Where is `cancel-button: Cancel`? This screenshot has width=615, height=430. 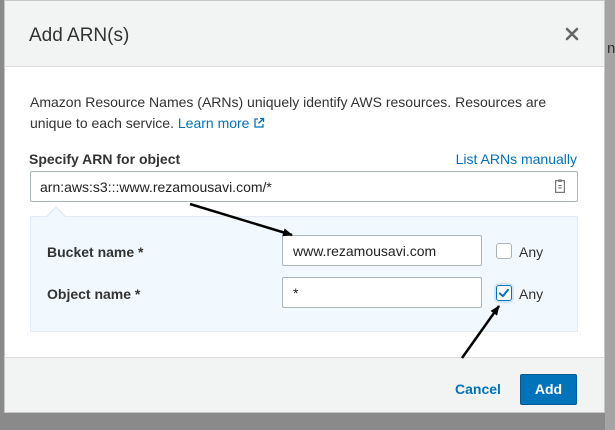
cancel-button: Cancel is located at coordinates (478, 389).